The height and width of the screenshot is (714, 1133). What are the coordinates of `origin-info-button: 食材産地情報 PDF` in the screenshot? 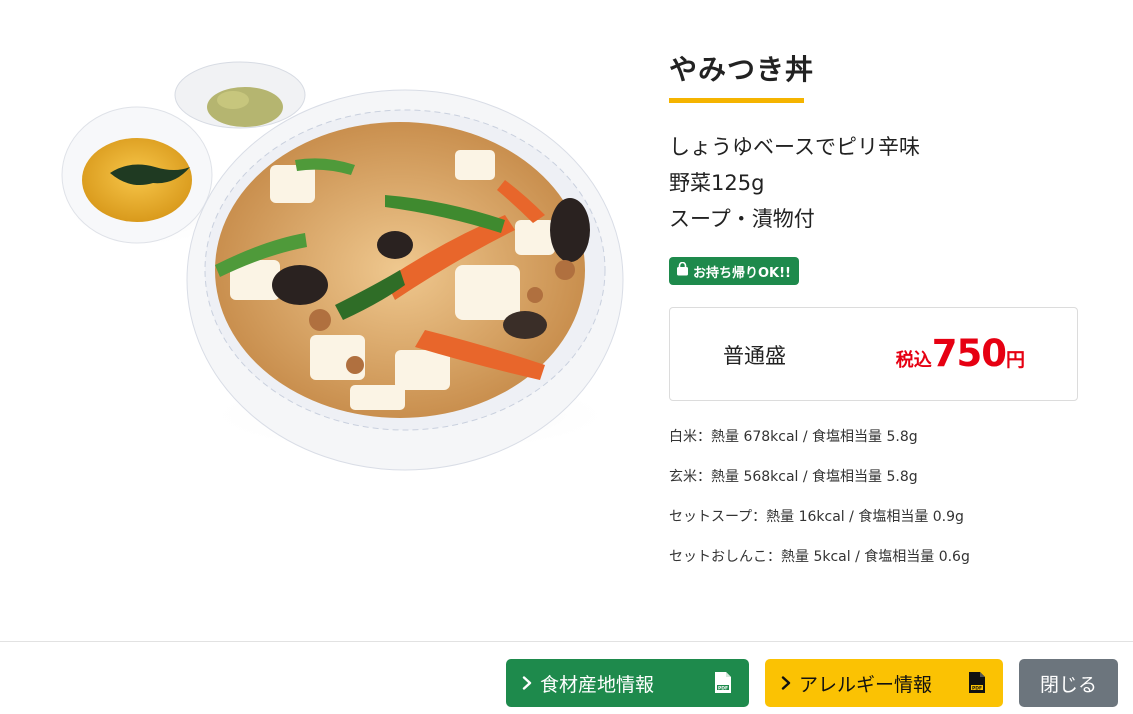 It's located at (627, 683).